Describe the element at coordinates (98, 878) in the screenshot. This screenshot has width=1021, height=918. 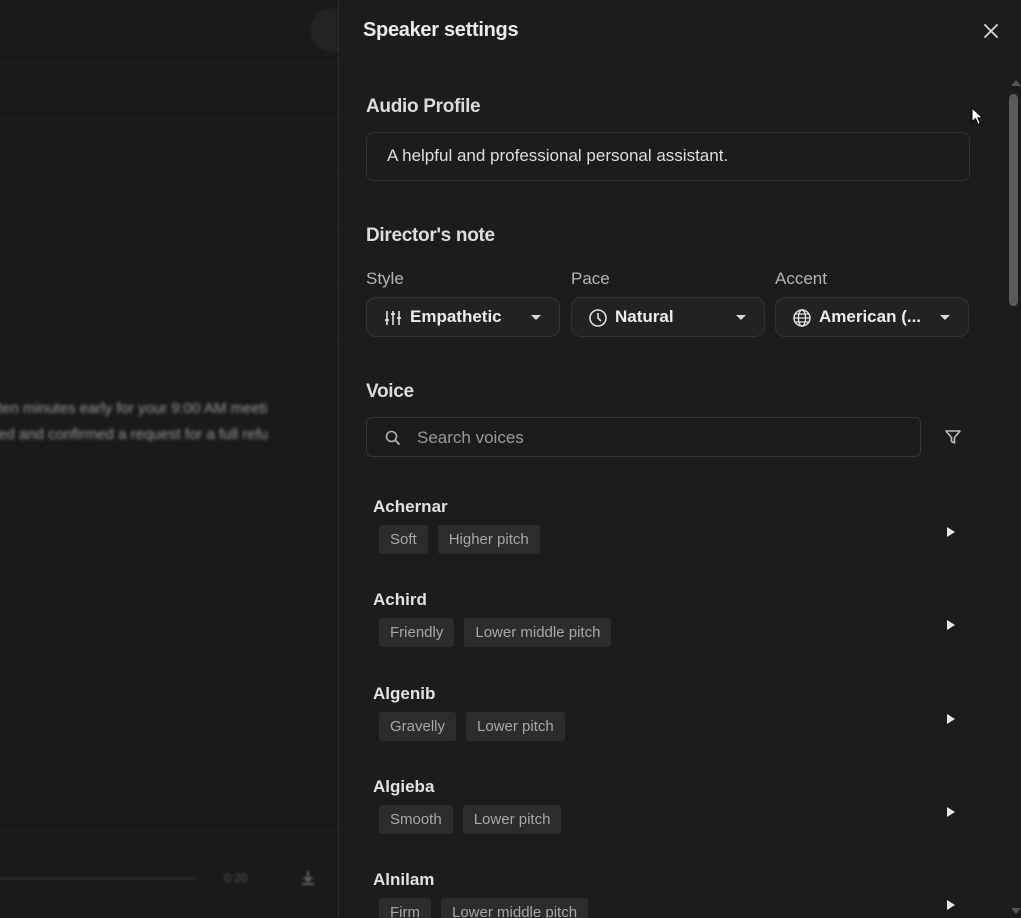
I see `background-progress-bar` at that location.